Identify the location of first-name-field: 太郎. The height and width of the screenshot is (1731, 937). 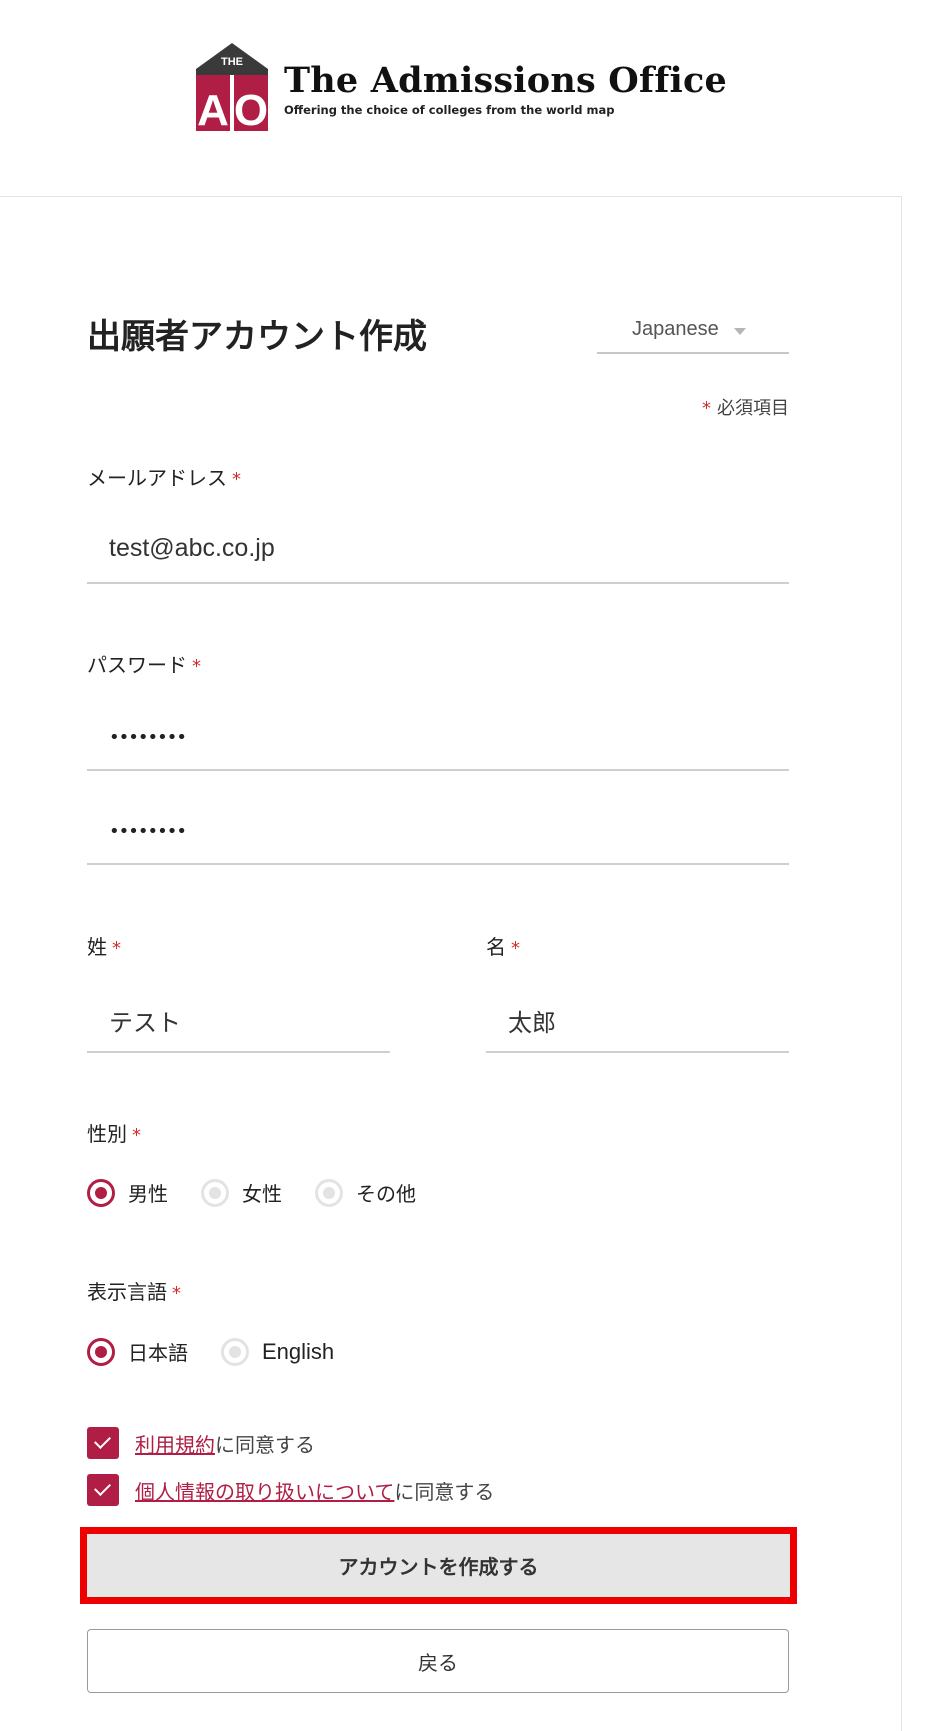
(637, 1021).